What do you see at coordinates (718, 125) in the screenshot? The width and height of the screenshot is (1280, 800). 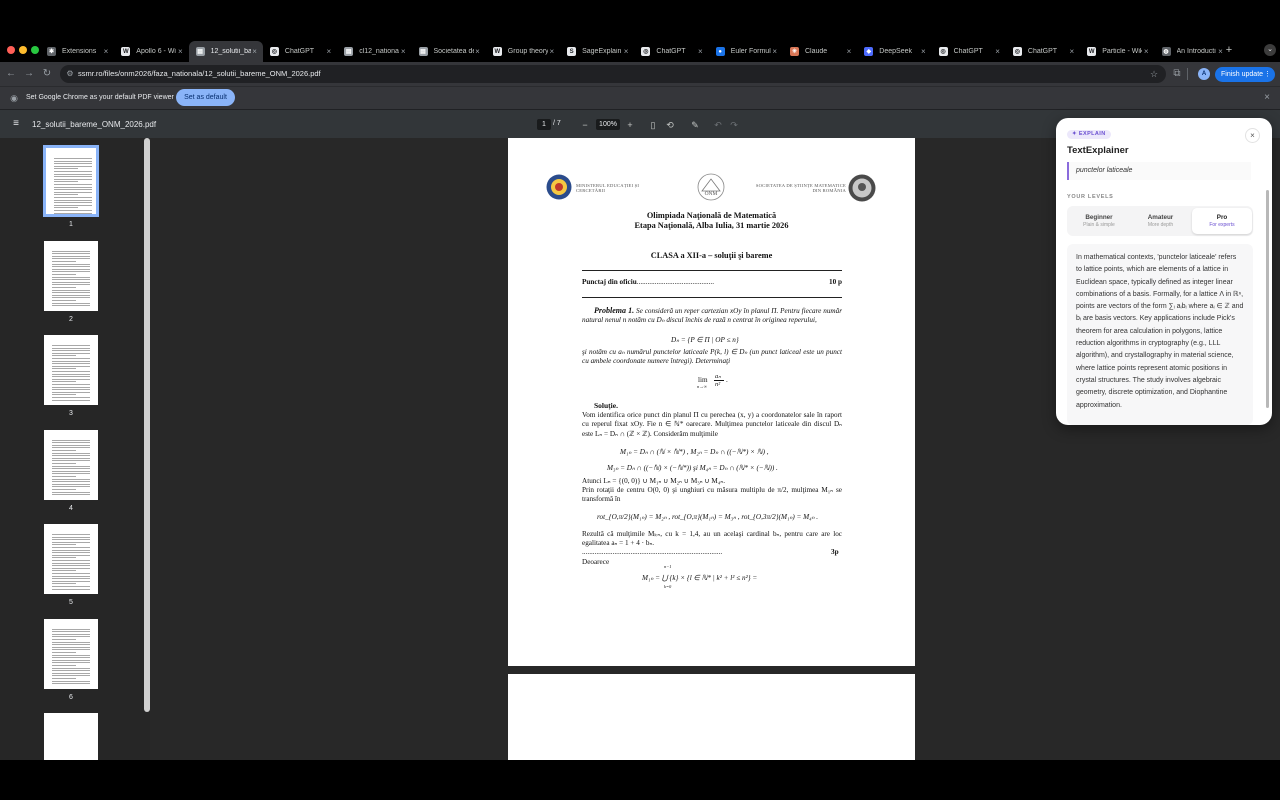 I see `undo-icon: ↶` at bounding box center [718, 125].